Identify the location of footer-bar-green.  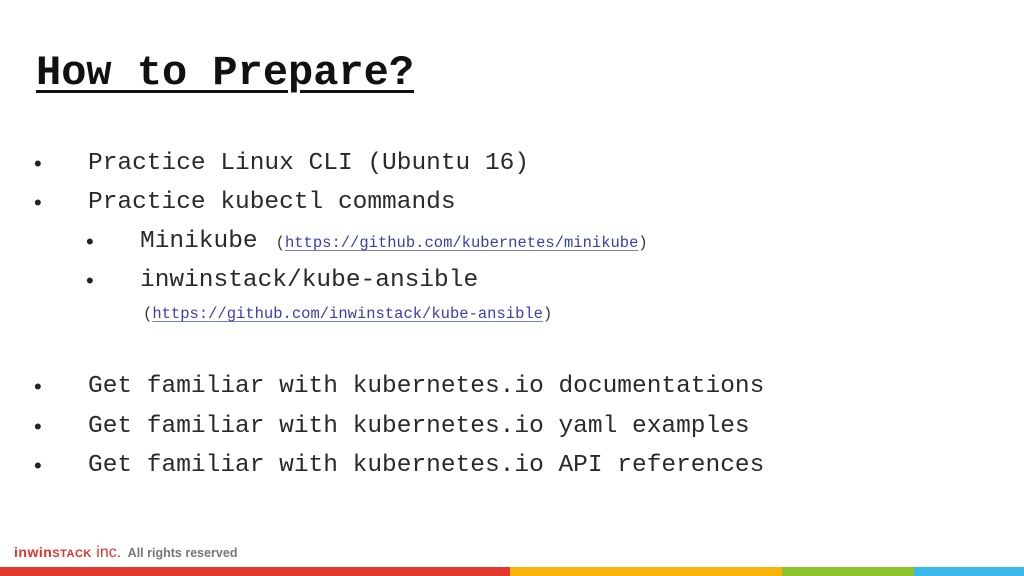
(848, 571).